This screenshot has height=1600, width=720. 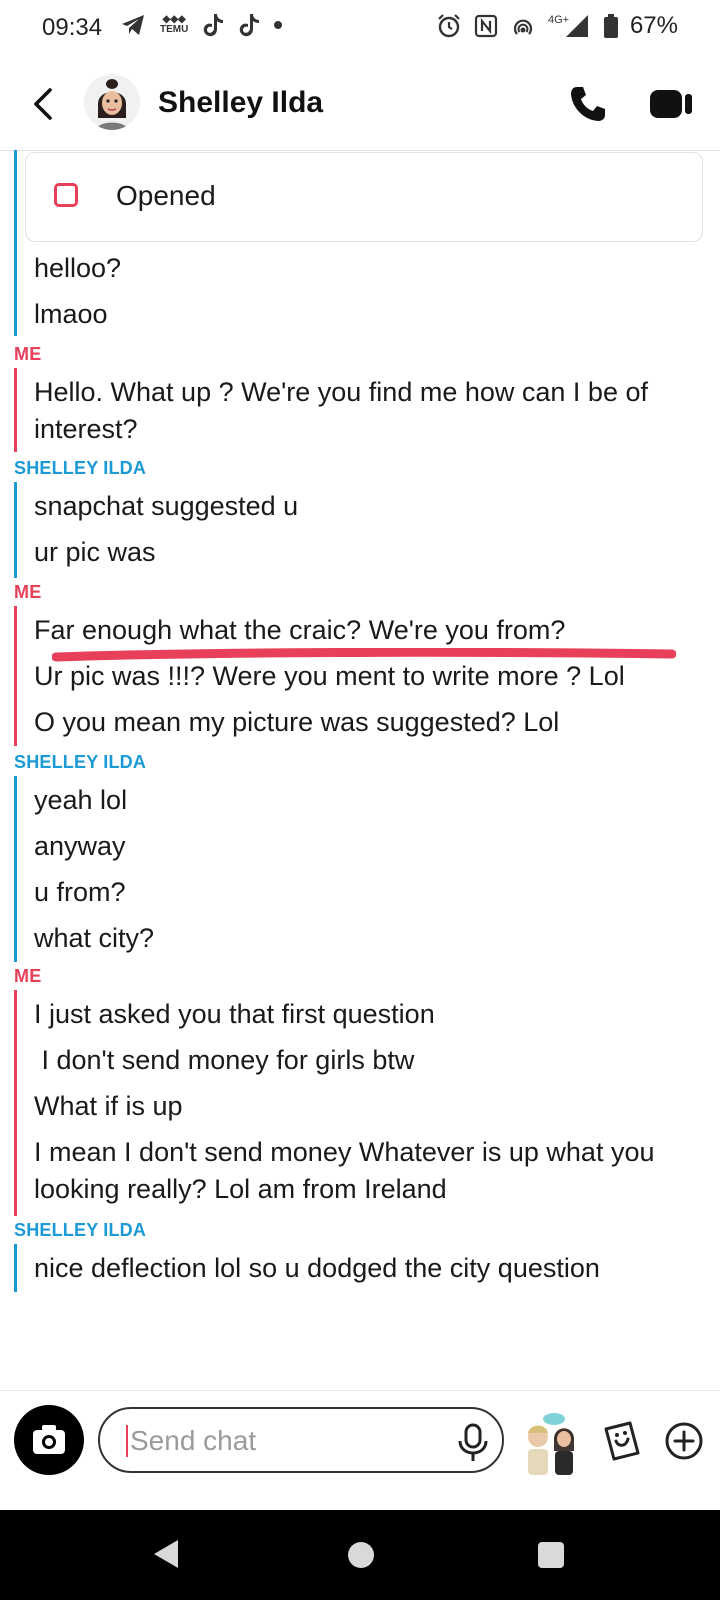 What do you see at coordinates (369, 1060) in the screenshot?
I see `message-text: I don't send money for girls btw` at bounding box center [369, 1060].